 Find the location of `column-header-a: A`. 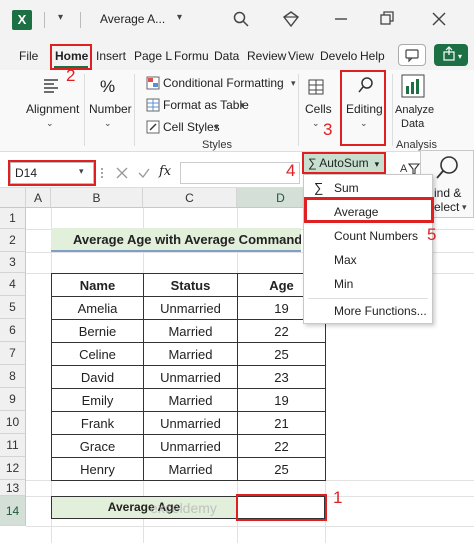

column-header-a: A is located at coordinates (38, 198).